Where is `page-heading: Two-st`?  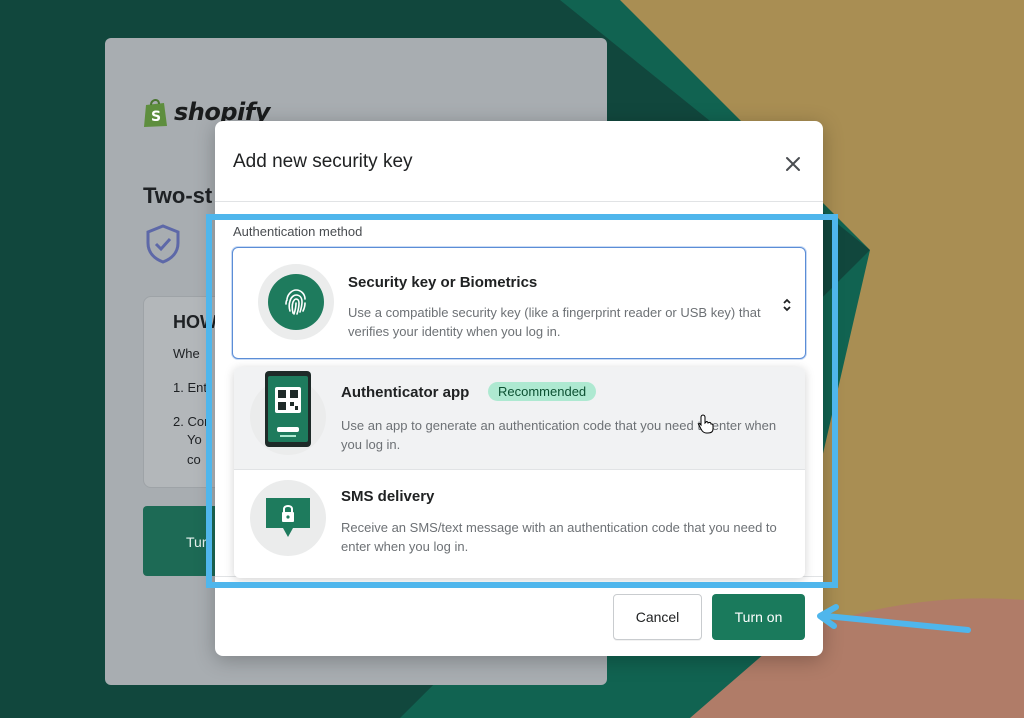
page-heading: Two-st is located at coordinates (178, 195).